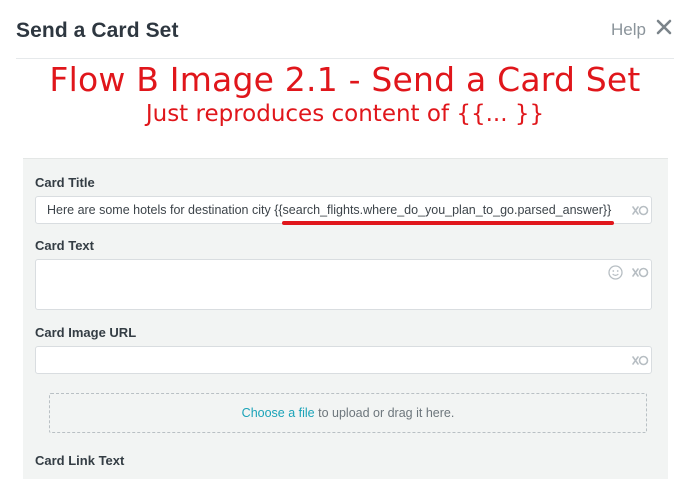  What do you see at coordinates (345, 114) in the screenshot?
I see `annotation-subtitle: Just reproduces content of {{... }}` at bounding box center [345, 114].